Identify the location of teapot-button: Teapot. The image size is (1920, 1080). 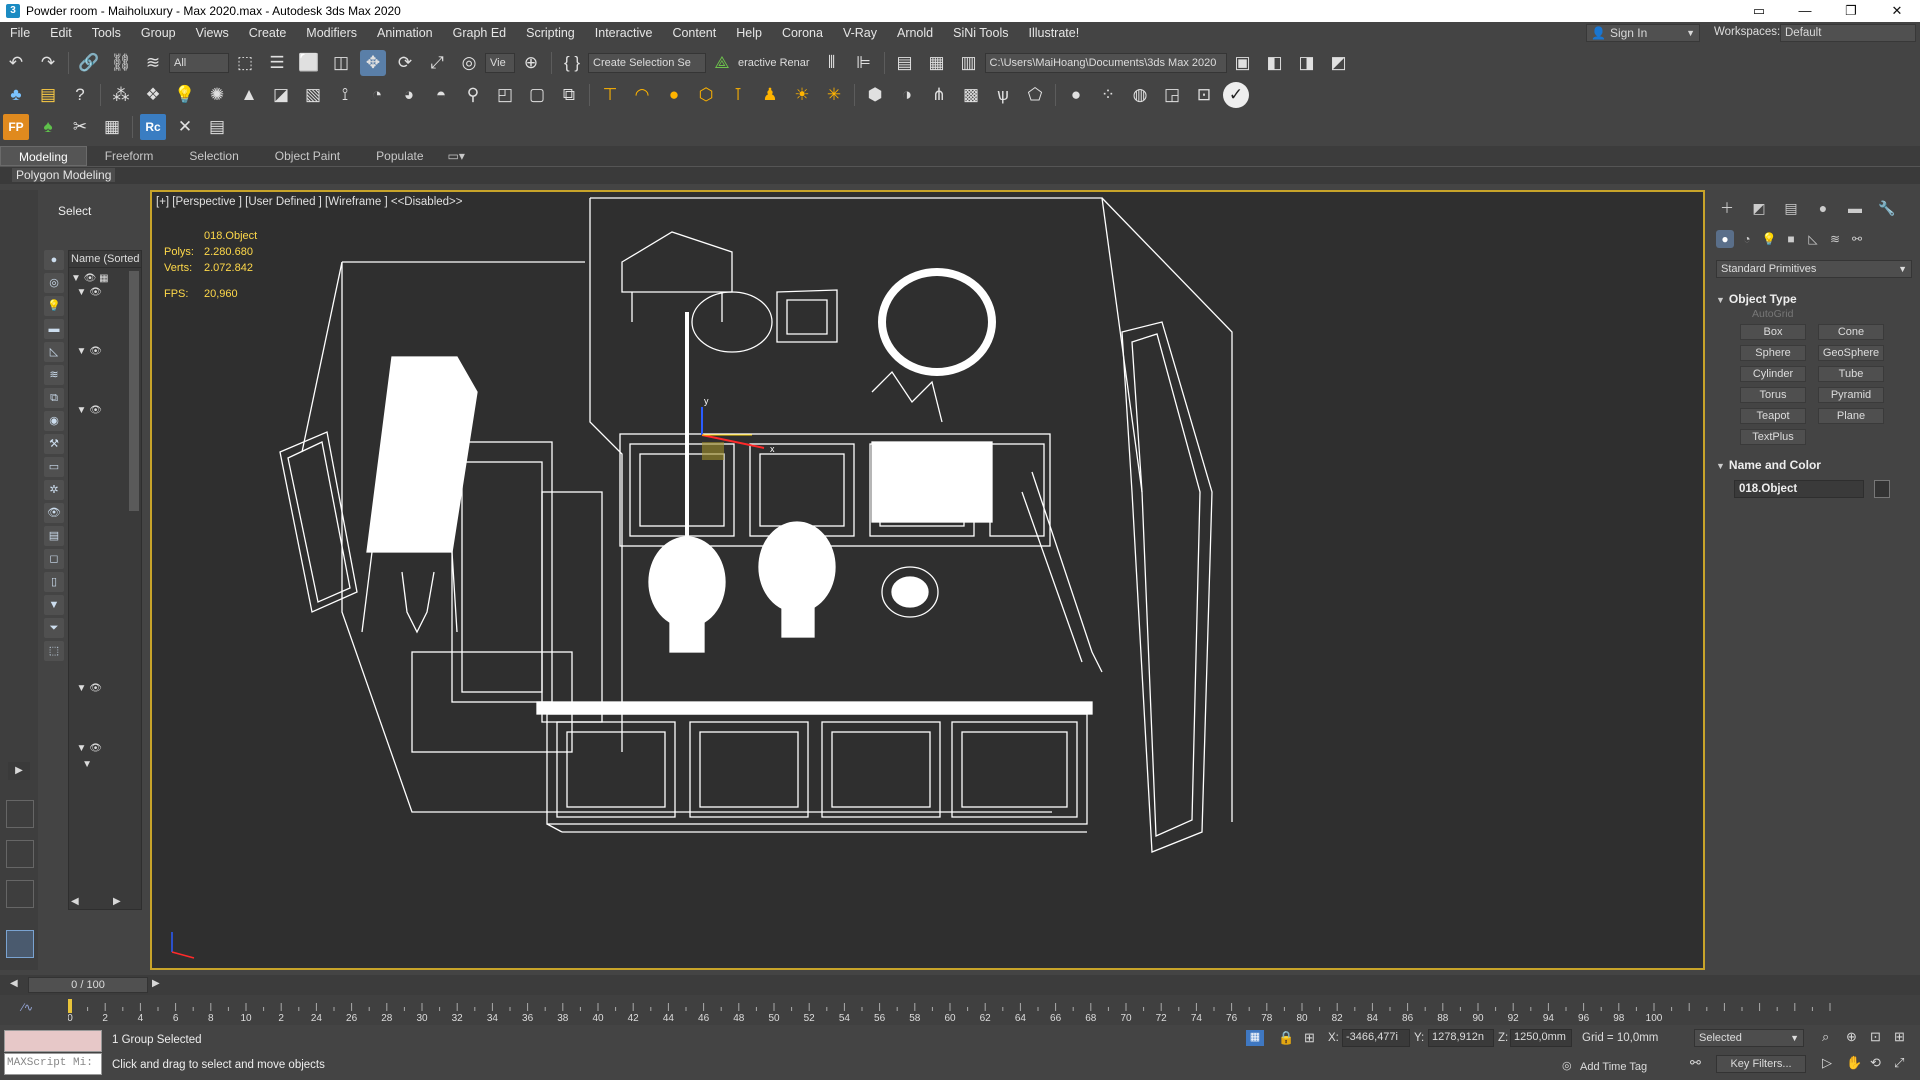
(1773, 416).